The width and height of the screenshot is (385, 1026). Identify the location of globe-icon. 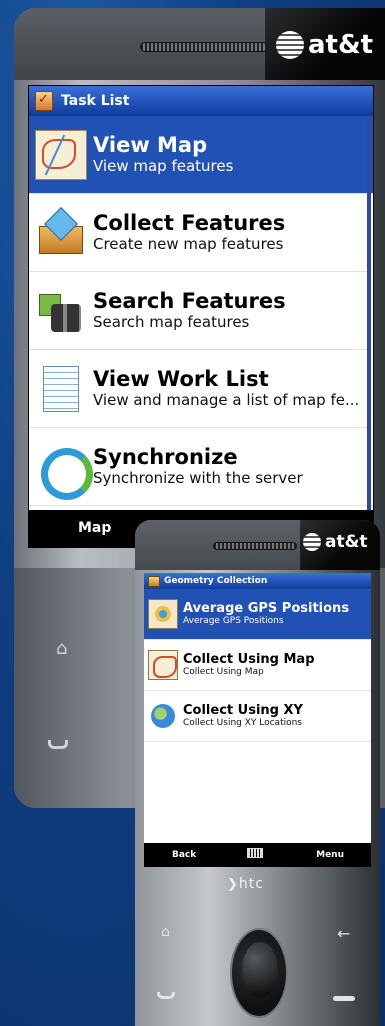
(163, 716).